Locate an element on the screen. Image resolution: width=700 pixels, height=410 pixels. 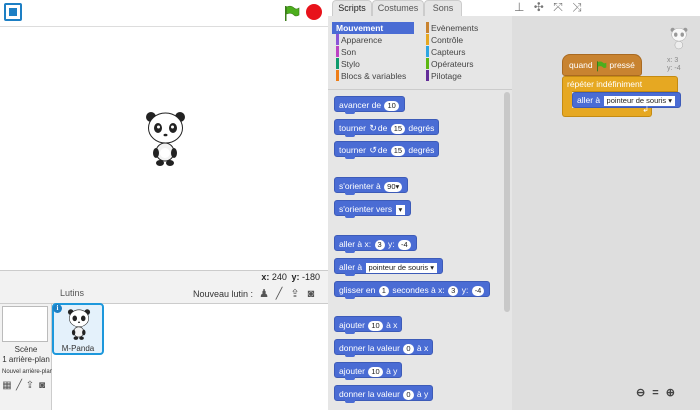
category-control: Contrôle is located at coordinates (465, 40).